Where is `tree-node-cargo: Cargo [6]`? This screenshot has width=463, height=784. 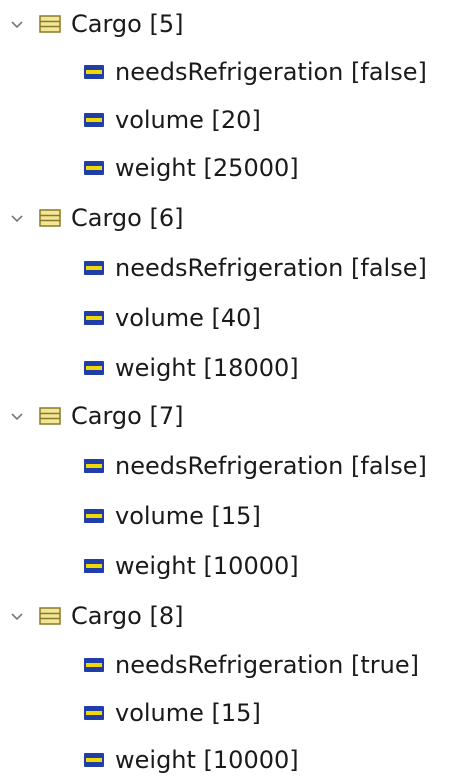
tree-node-cargo: Cargo [6] is located at coordinates (94, 218).